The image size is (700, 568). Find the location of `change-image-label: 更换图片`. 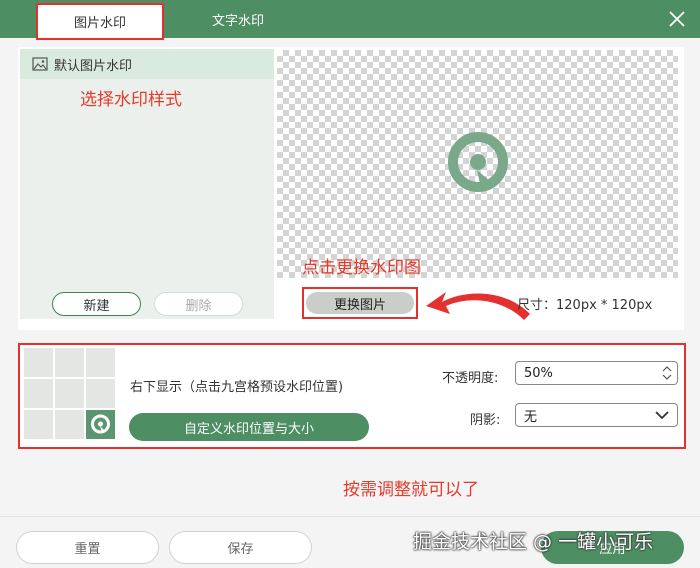

change-image-label: 更换图片 is located at coordinates (360, 303).